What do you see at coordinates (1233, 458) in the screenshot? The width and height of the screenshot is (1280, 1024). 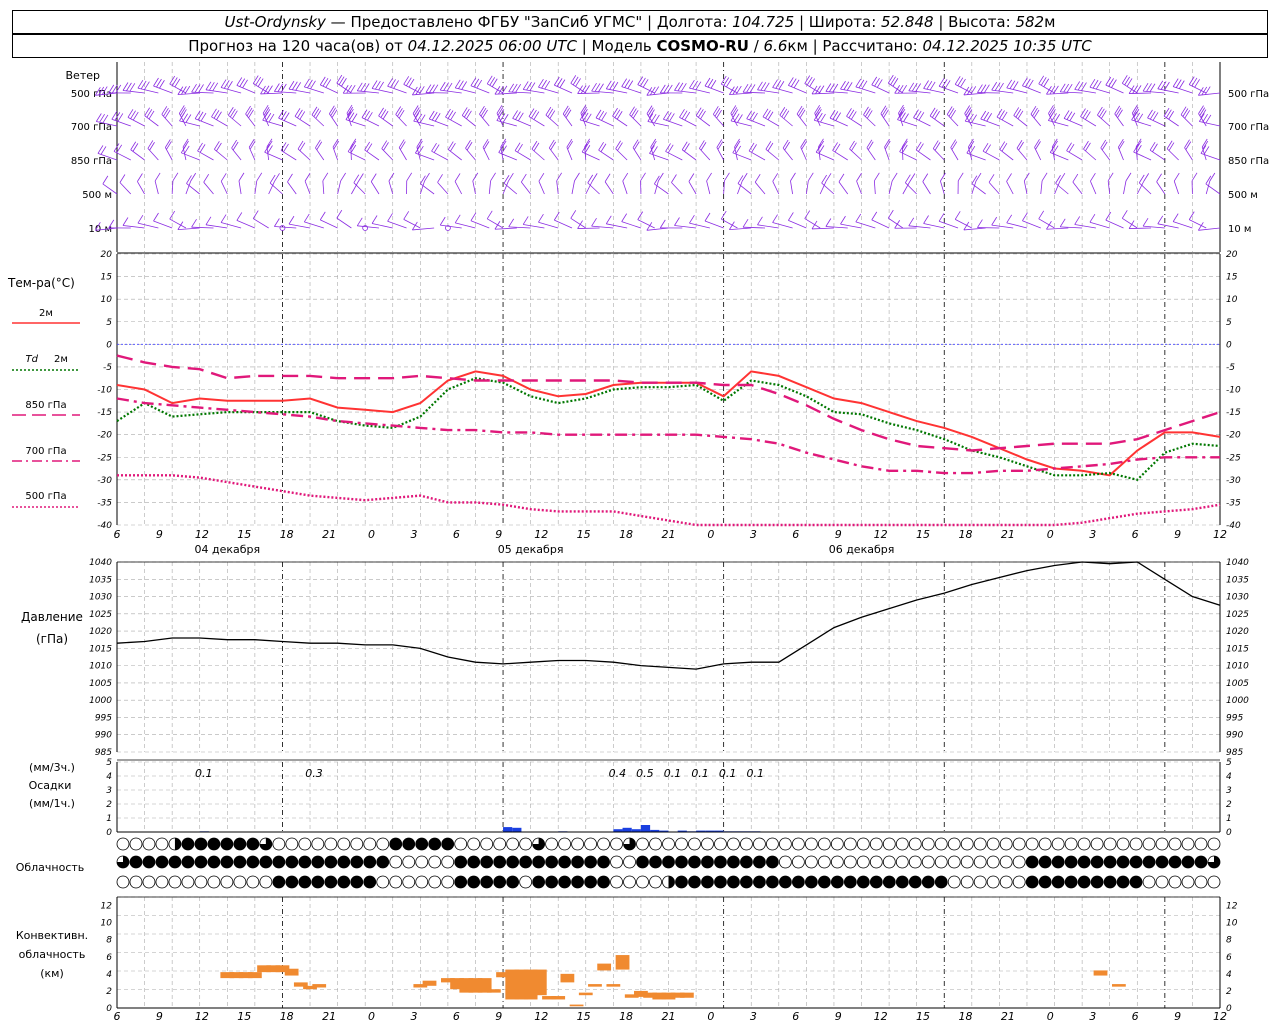 I see `temp-ytick-right: -25` at bounding box center [1233, 458].